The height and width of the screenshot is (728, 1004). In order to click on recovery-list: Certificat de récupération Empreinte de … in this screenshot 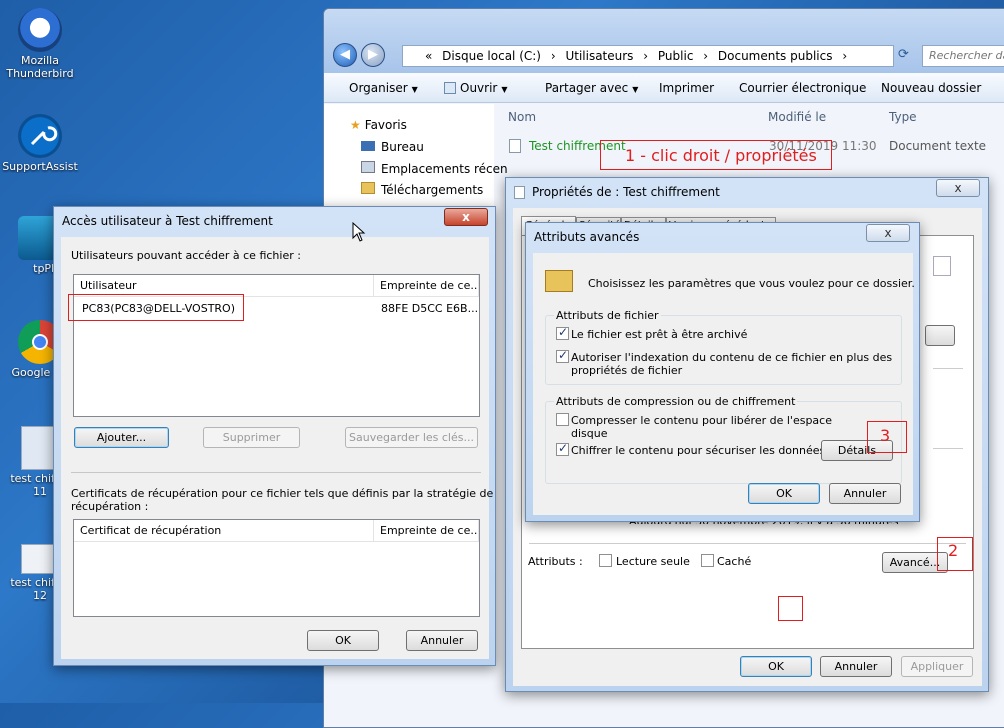, I will do `click(276, 568)`.